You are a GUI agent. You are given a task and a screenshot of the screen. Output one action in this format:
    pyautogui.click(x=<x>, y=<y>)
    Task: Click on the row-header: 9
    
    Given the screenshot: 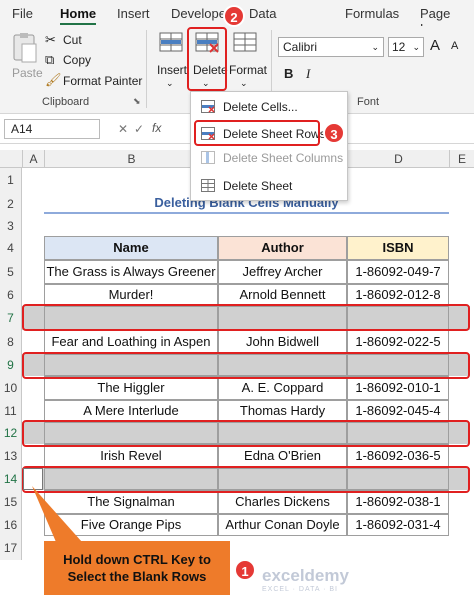 What is the action you would take?
    pyautogui.click(x=11, y=365)
    